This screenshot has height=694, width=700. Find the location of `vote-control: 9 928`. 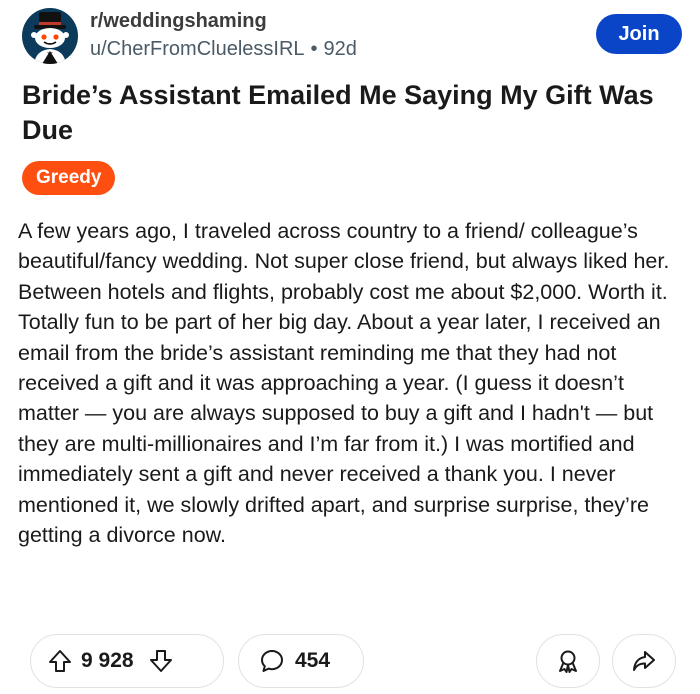

vote-control: 9 928 is located at coordinates (127, 661).